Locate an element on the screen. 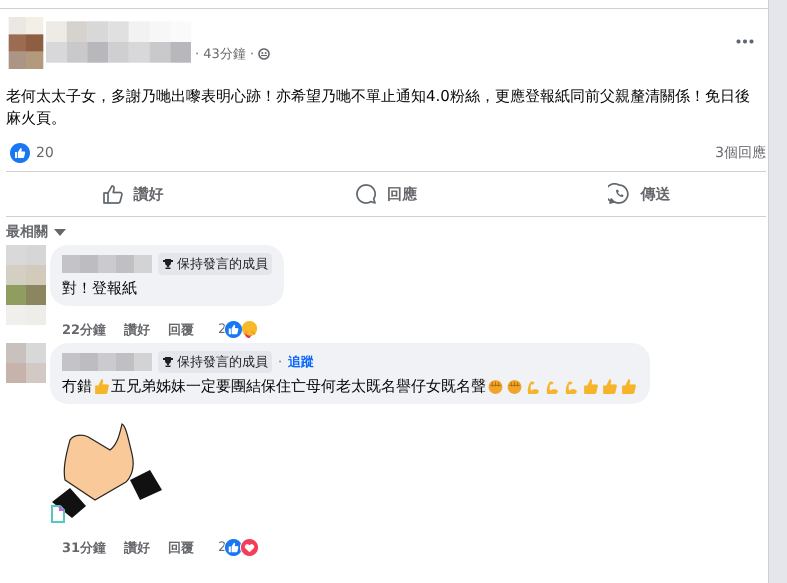 This screenshot has width=787, height=583. comment-text: 冇錯 is located at coordinates (77, 386).